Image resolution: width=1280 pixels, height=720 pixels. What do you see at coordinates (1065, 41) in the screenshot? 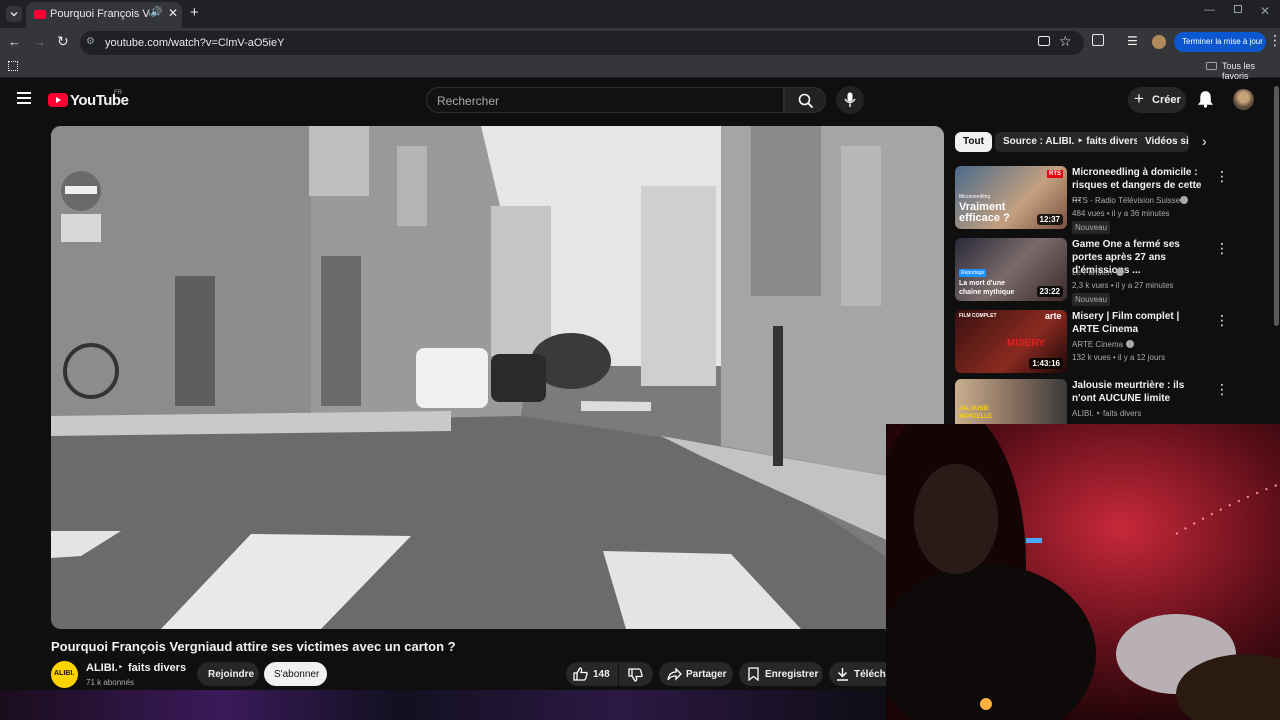
I see `bookmark-star-icon: ☆` at bounding box center [1065, 41].